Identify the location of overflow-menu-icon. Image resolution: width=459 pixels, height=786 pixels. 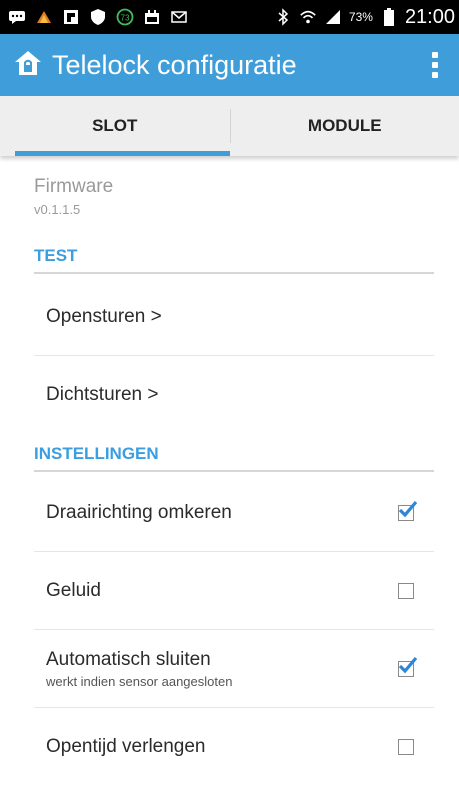
(435, 65).